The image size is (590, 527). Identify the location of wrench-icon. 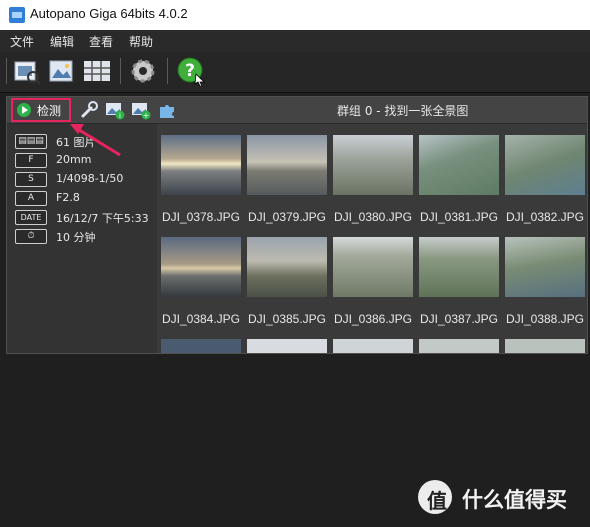
(89, 110).